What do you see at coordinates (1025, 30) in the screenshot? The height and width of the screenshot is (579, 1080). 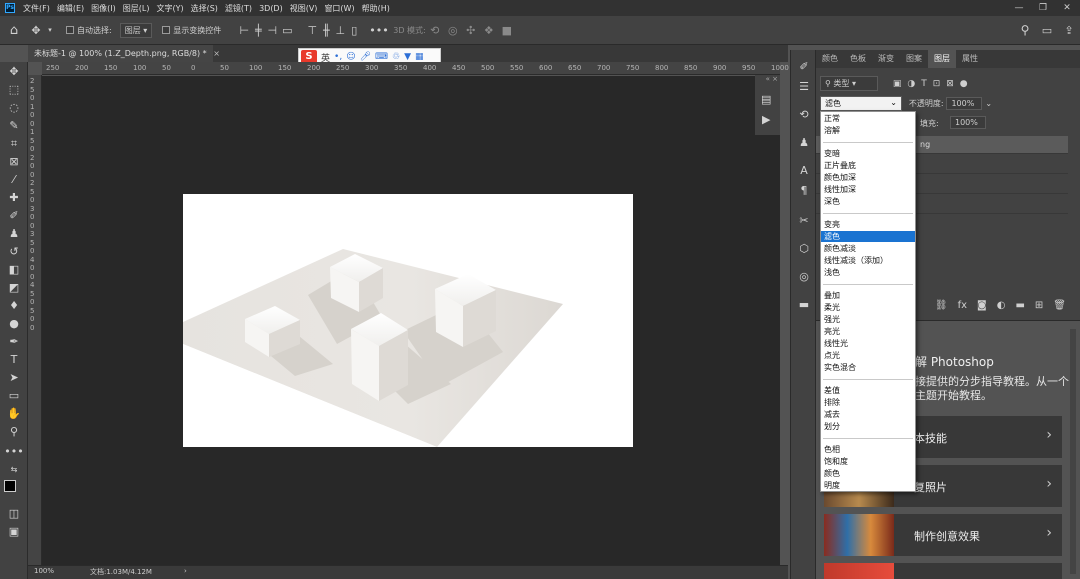 I see `search-icon: ⚲` at bounding box center [1025, 30].